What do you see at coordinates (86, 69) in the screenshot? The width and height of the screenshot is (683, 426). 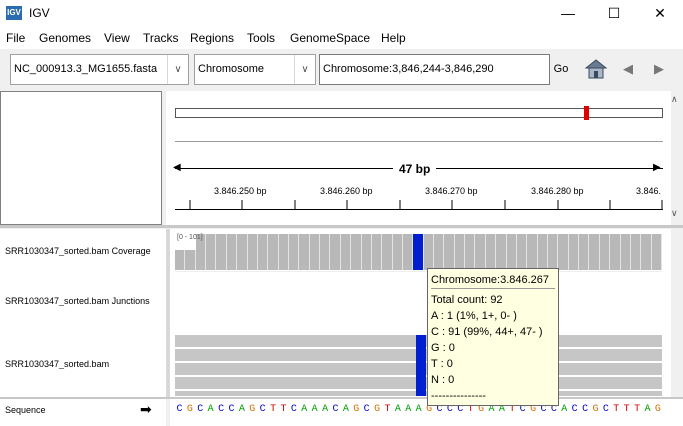 I see `genome-value: NC_000913.3_MG1655.fasta` at bounding box center [86, 69].